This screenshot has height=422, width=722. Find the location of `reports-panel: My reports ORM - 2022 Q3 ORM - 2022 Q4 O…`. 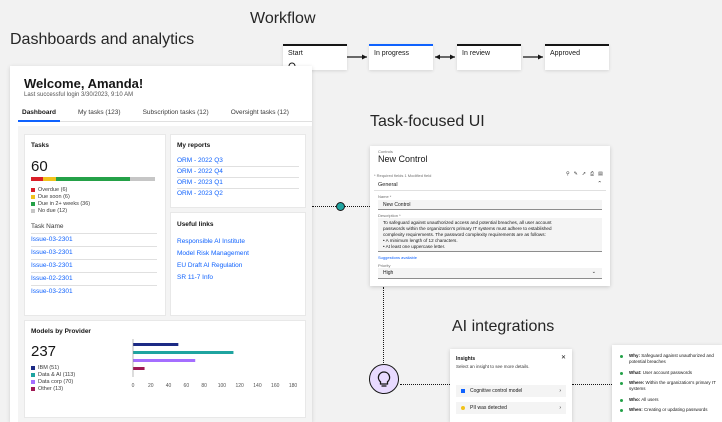

reports-panel: My reports ORM - 2022 Q3 ORM - 2022 Q4 O… is located at coordinates (238, 171).